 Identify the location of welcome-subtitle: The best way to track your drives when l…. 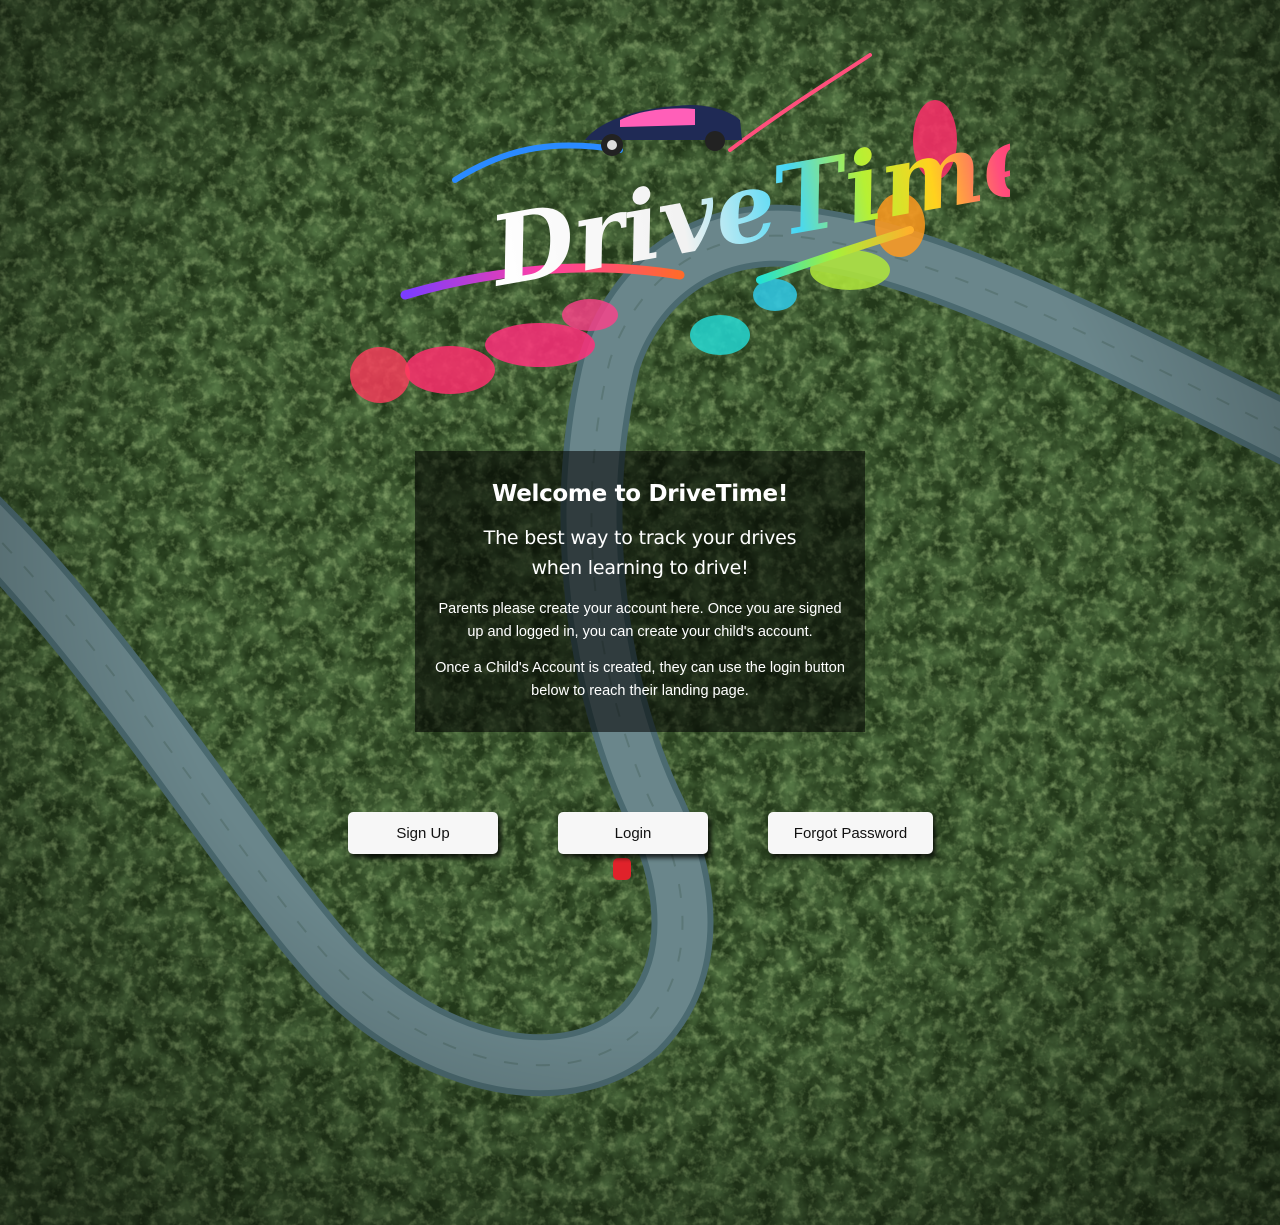
(640, 553).